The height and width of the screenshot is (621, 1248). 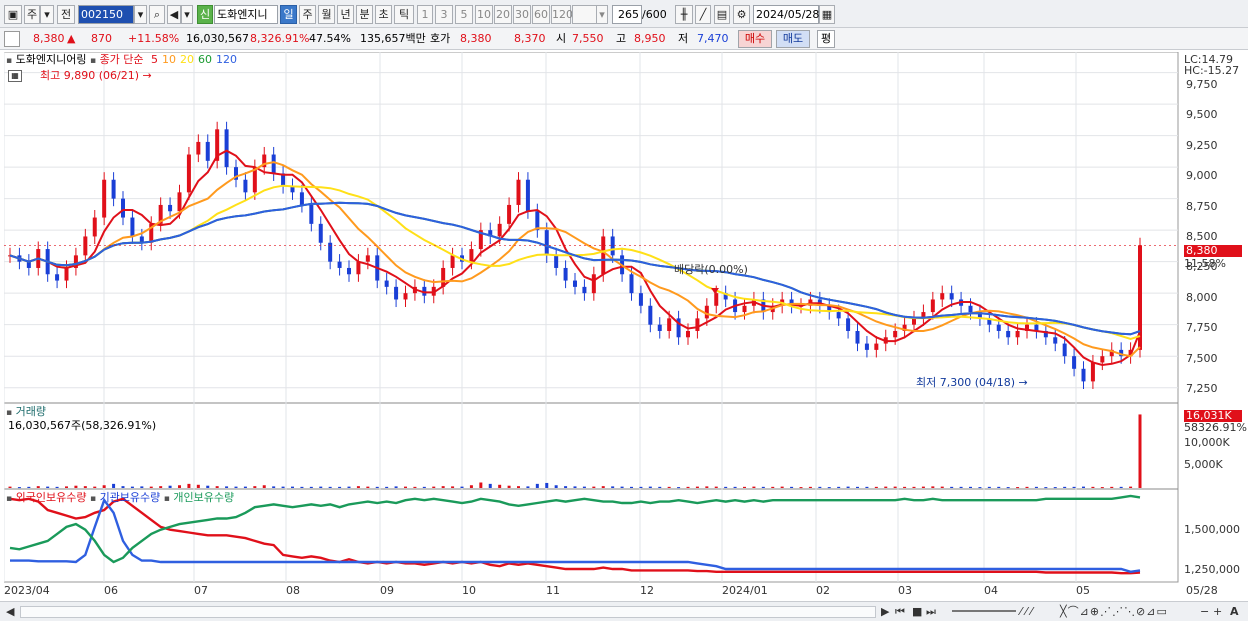 What do you see at coordinates (650, 38) in the screenshot?
I see `high-price: 8,950` at bounding box center [650, 38].